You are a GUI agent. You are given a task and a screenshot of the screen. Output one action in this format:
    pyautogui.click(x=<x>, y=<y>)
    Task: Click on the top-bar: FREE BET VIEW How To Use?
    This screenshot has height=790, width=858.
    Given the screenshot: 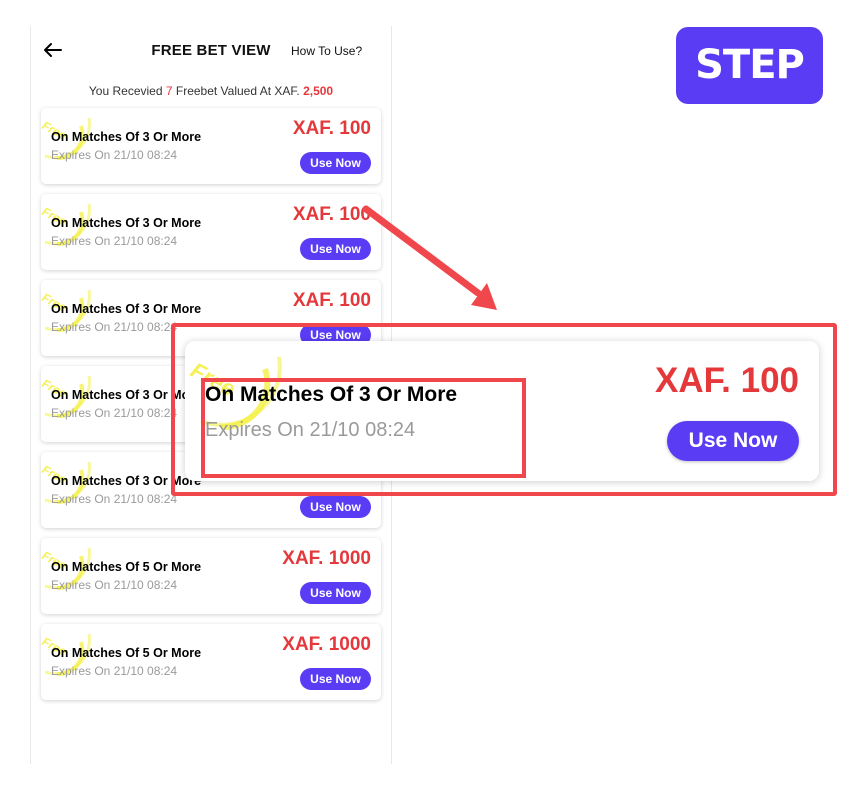 What is the action you would take?
    pyautogui.click(x=211, y=51)
    